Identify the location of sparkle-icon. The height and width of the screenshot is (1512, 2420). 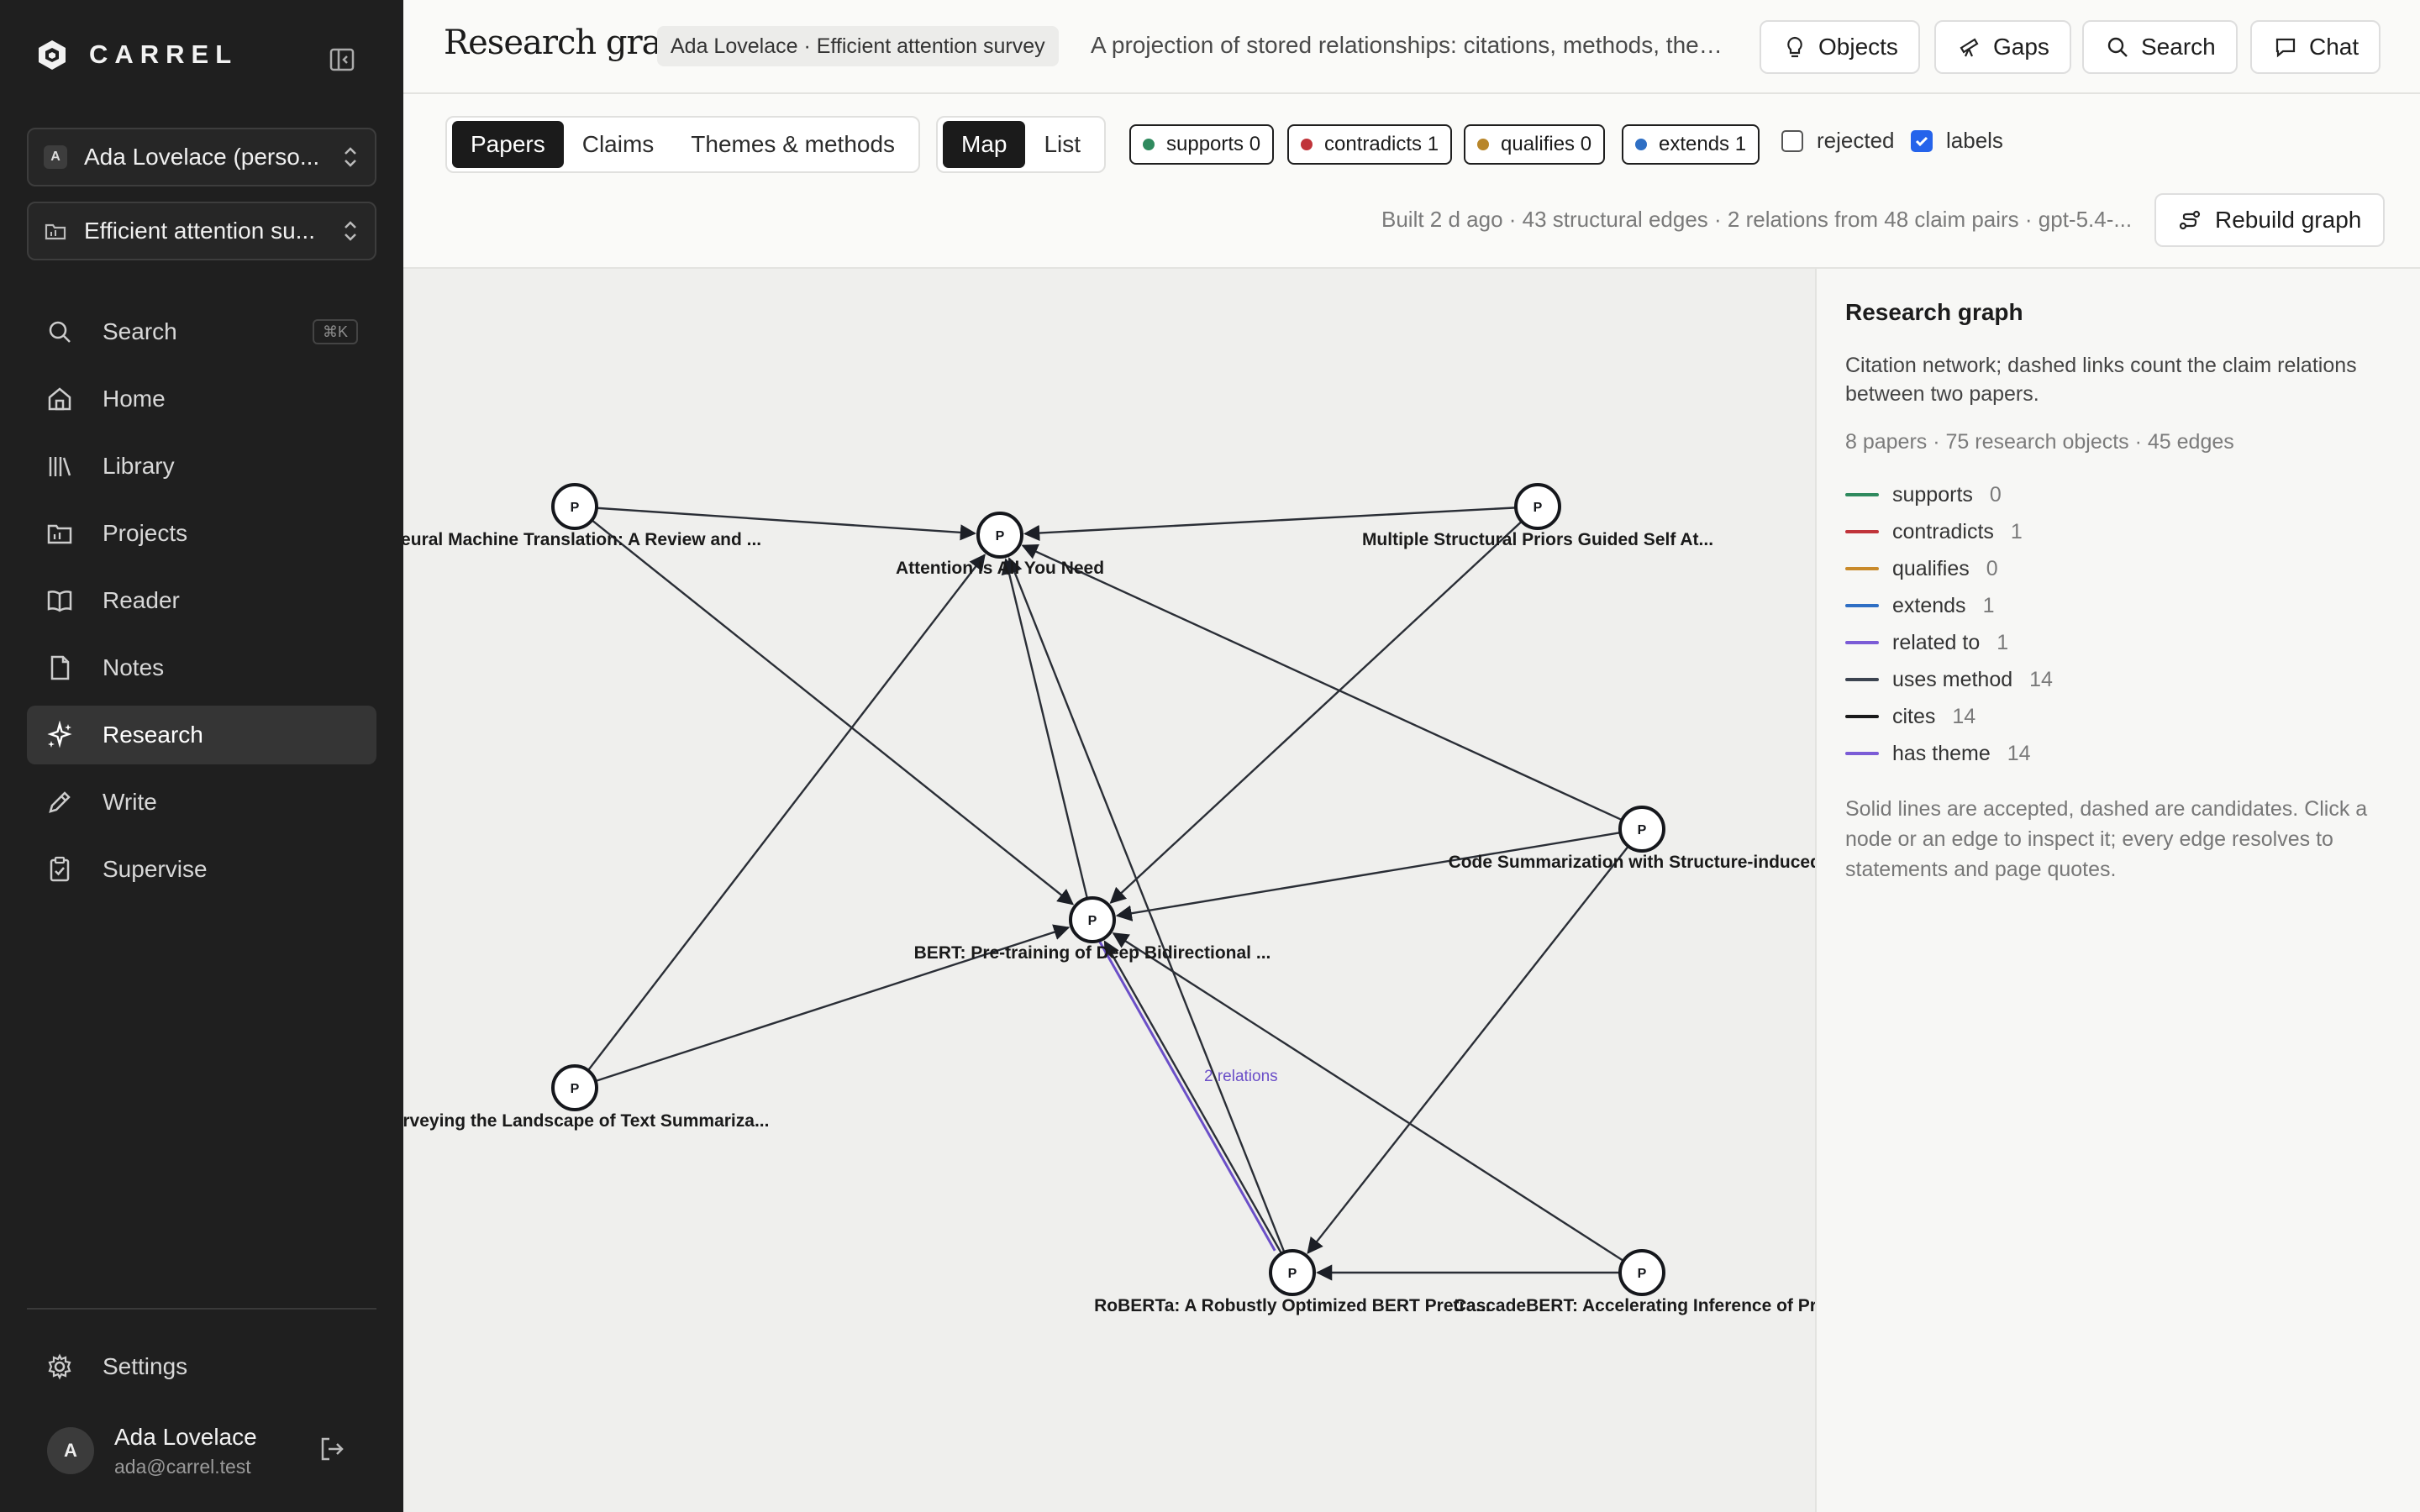
(60, 734).